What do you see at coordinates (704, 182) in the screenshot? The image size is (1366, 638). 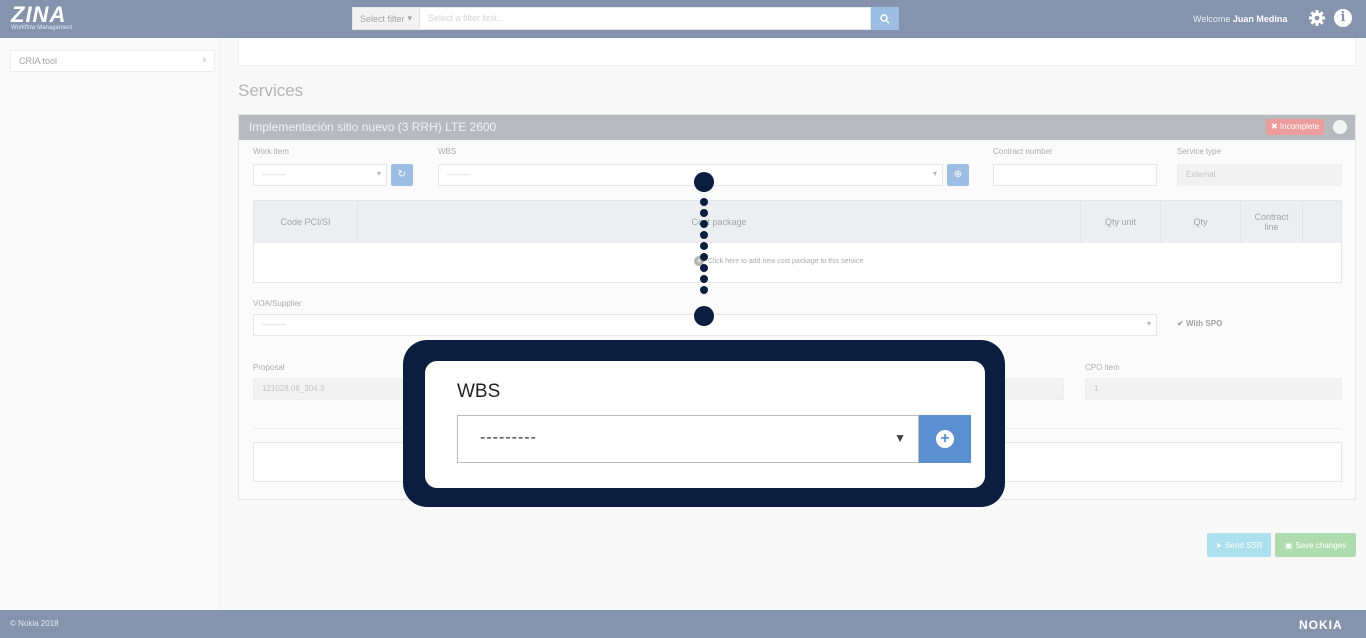 I see `connector-dot-top` at bounding box center [704, 182].